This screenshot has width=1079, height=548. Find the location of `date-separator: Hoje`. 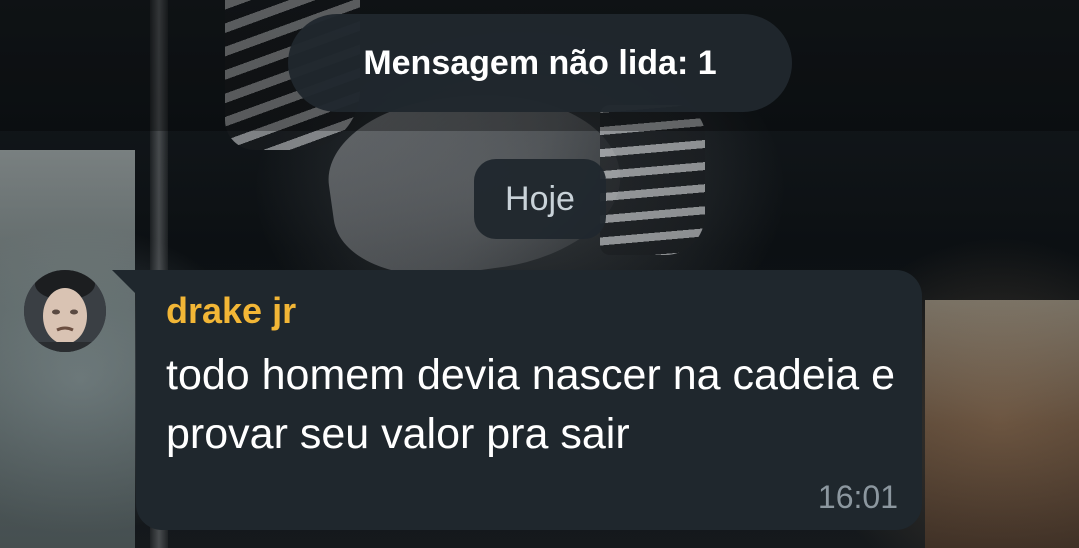

date-separator: Hoje is located at coordinates (540, 199).